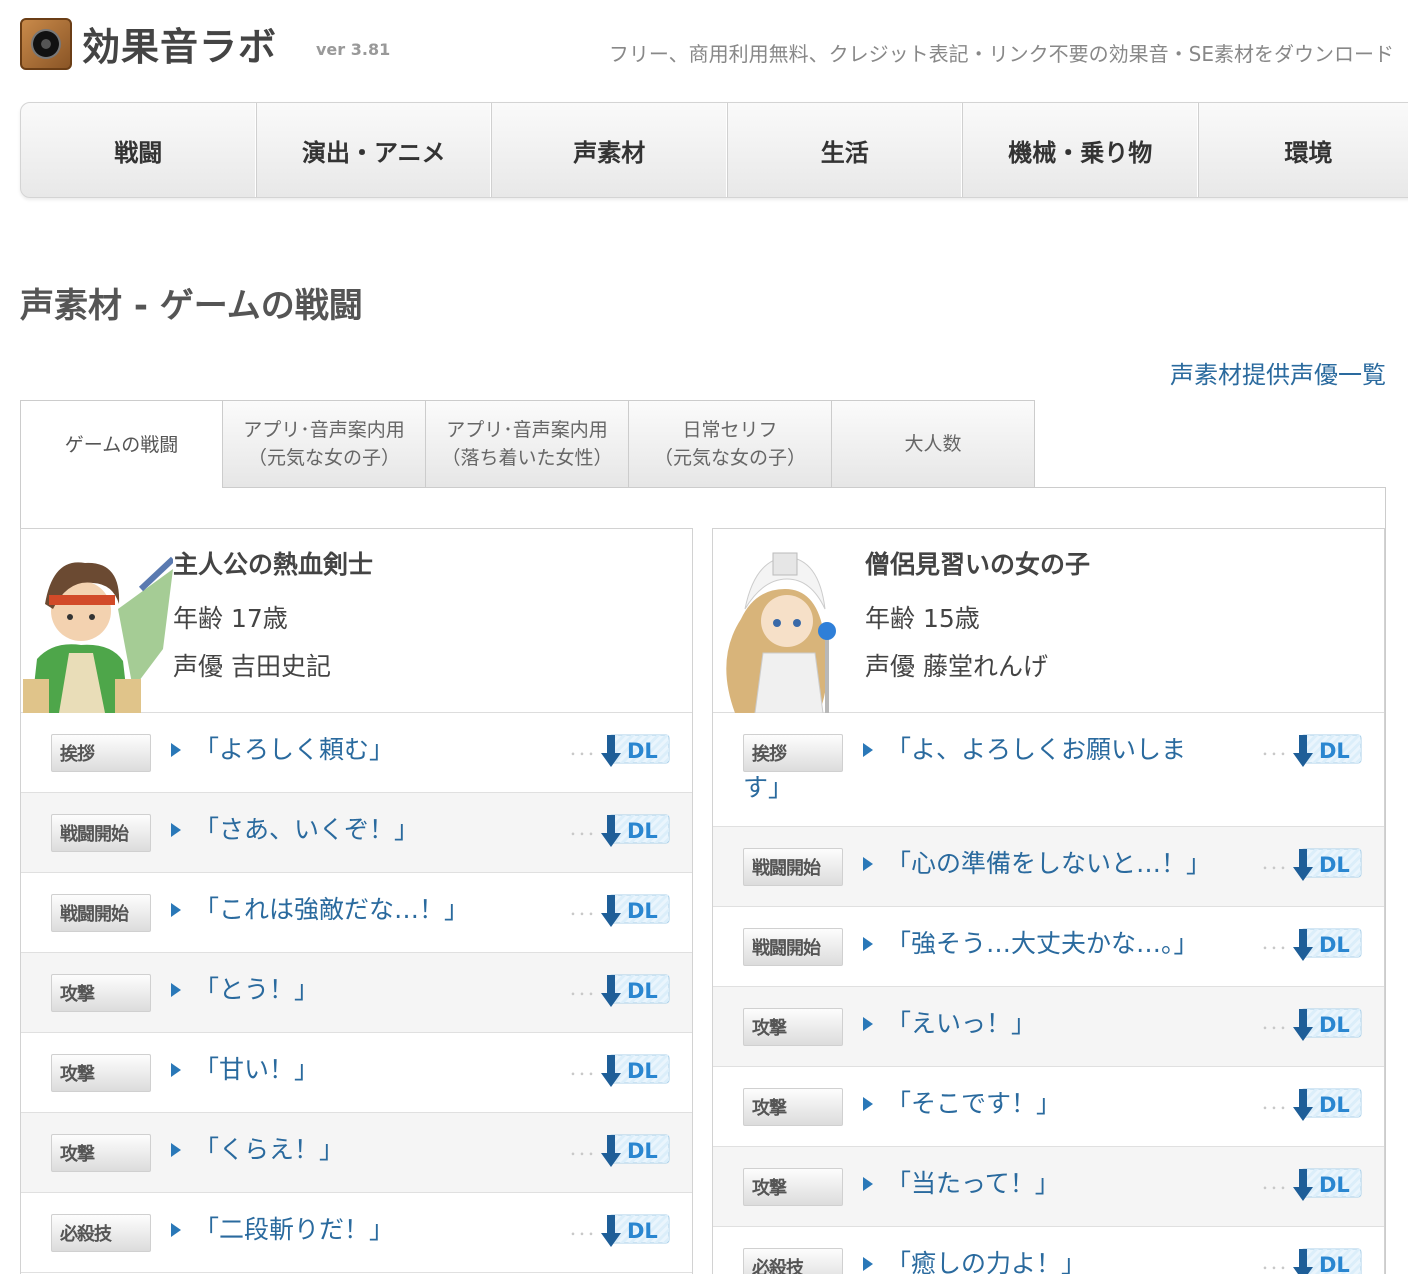  I want to click on nav-item-animation: 演出・アニメ, so click(374, 150).